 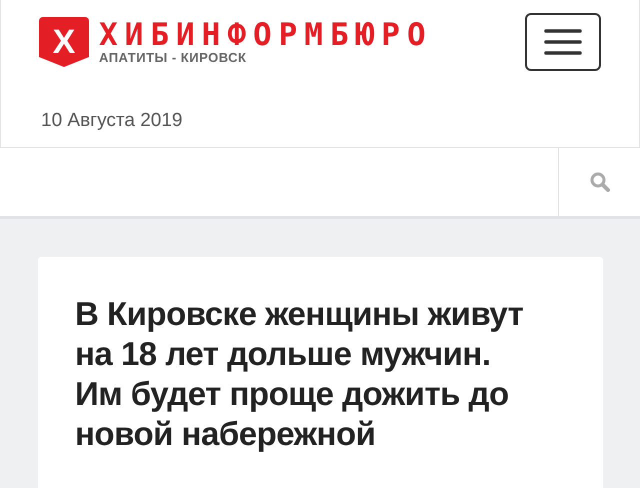 I want to click on menu-icon, so click(x=563, y=42).